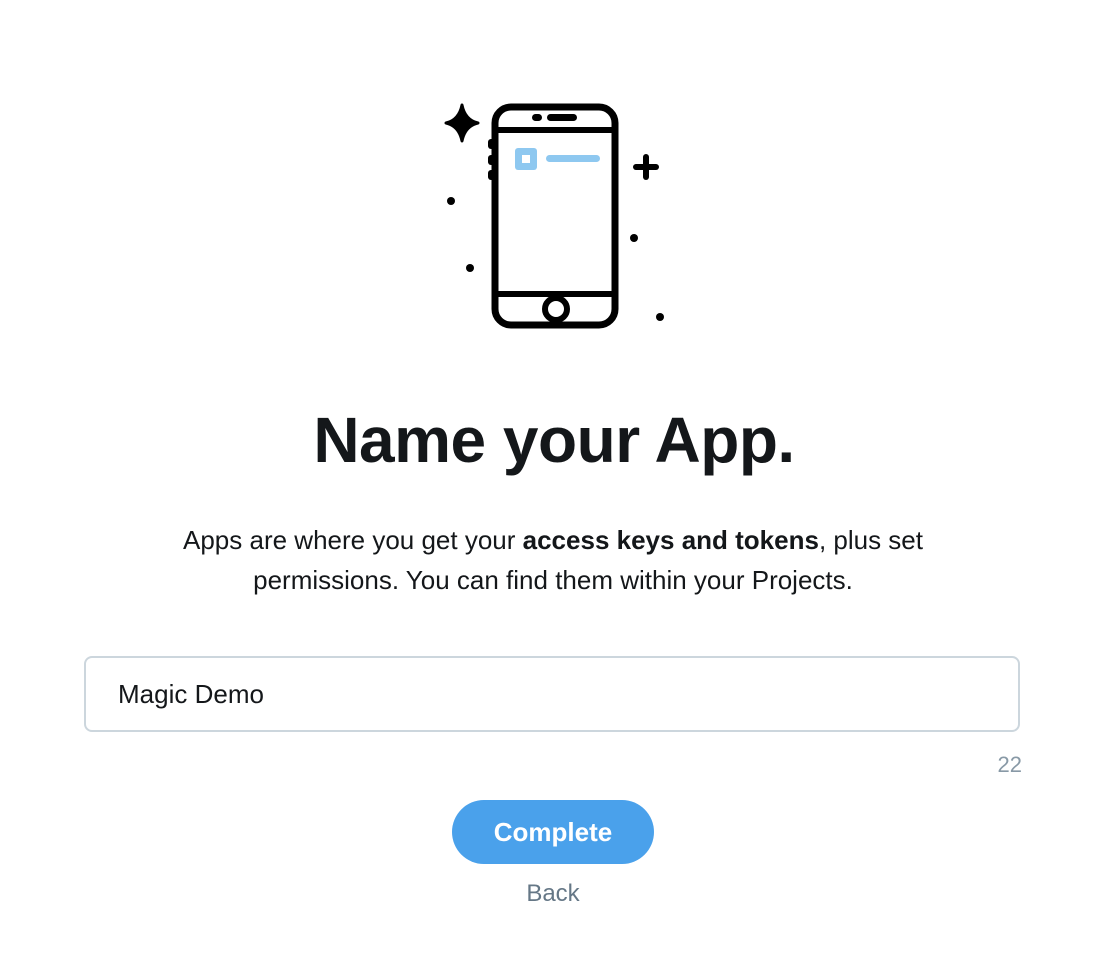 The width and height of the screenshot is (1114, 970). I want to click on back-link: Back, so click(553, 894).